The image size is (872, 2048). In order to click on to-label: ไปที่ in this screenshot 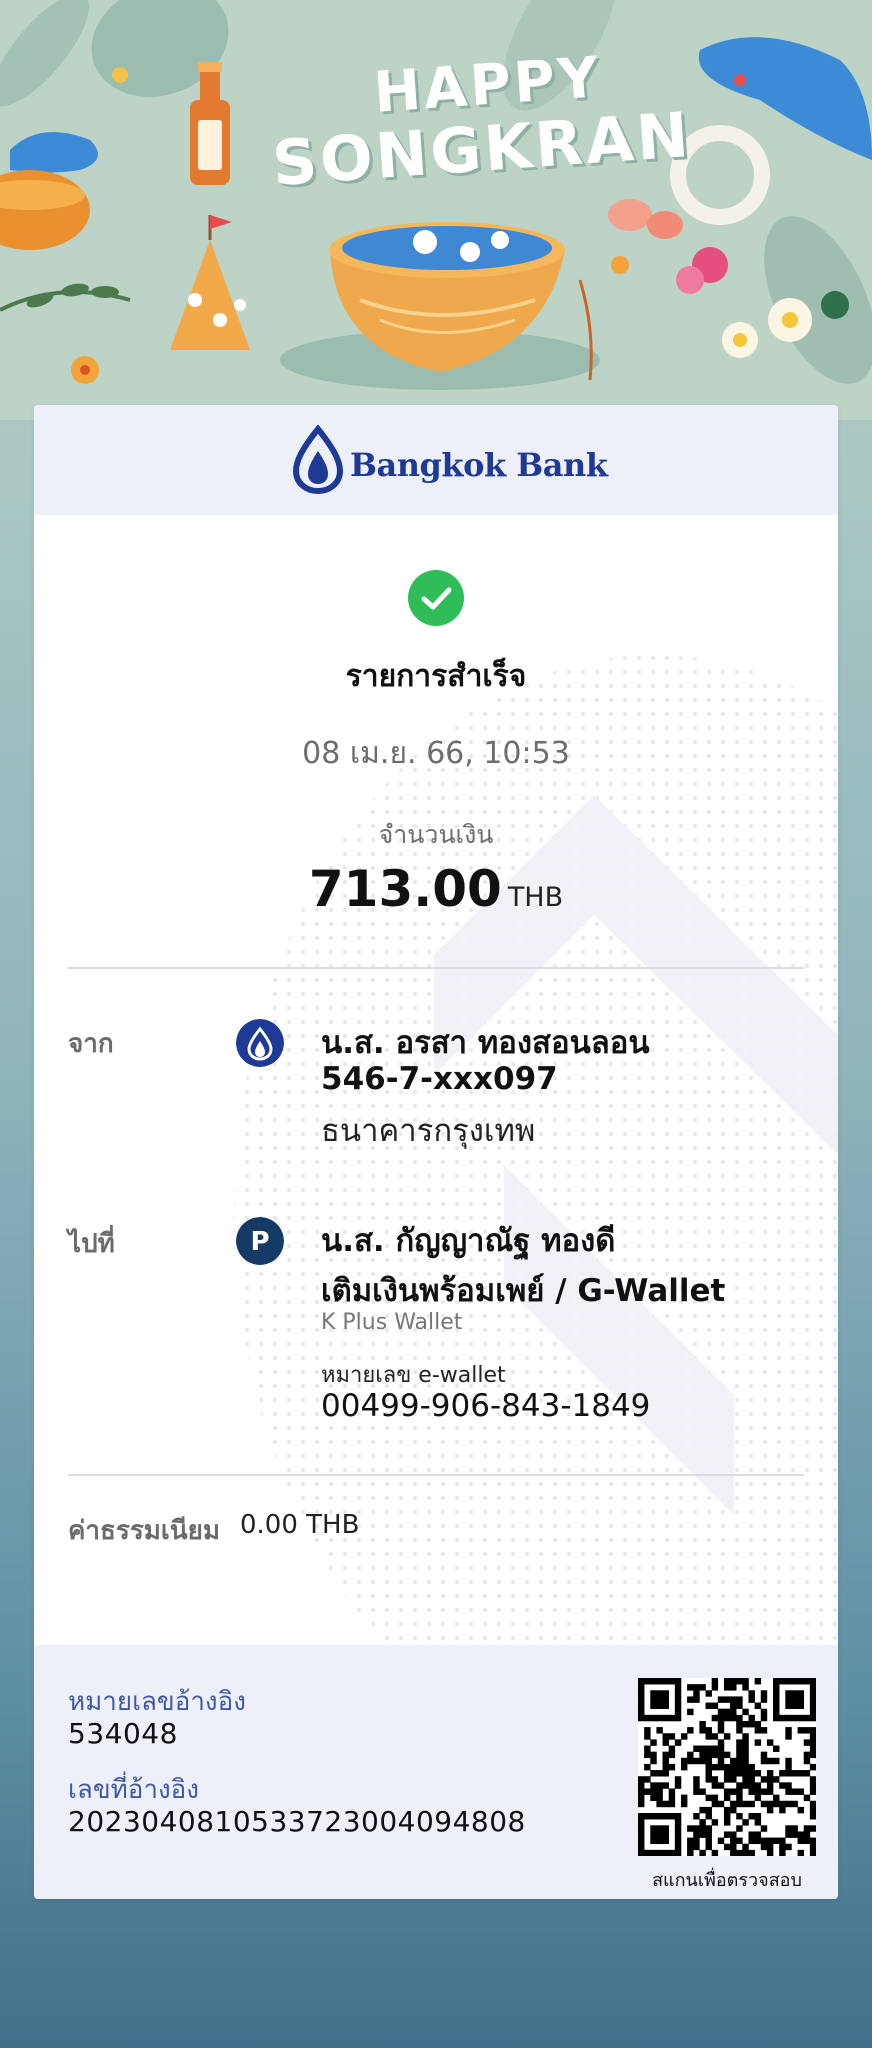, I will do `click(91, 1244)`.